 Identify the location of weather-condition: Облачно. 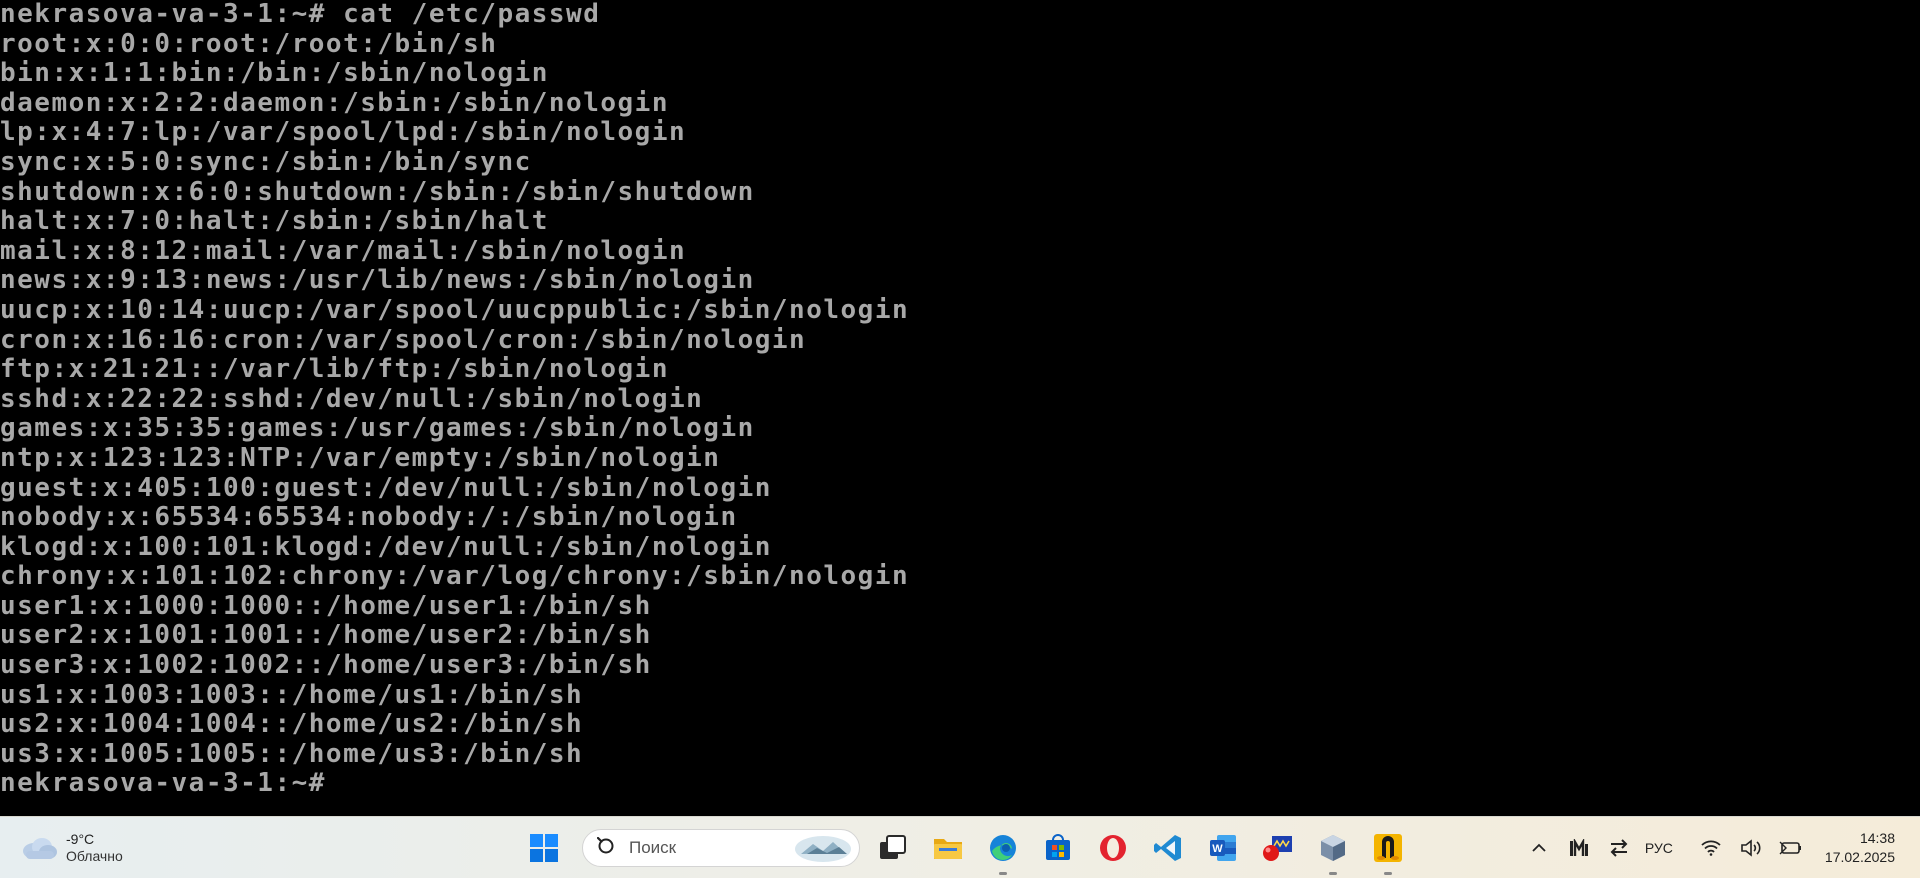
(94, 856).